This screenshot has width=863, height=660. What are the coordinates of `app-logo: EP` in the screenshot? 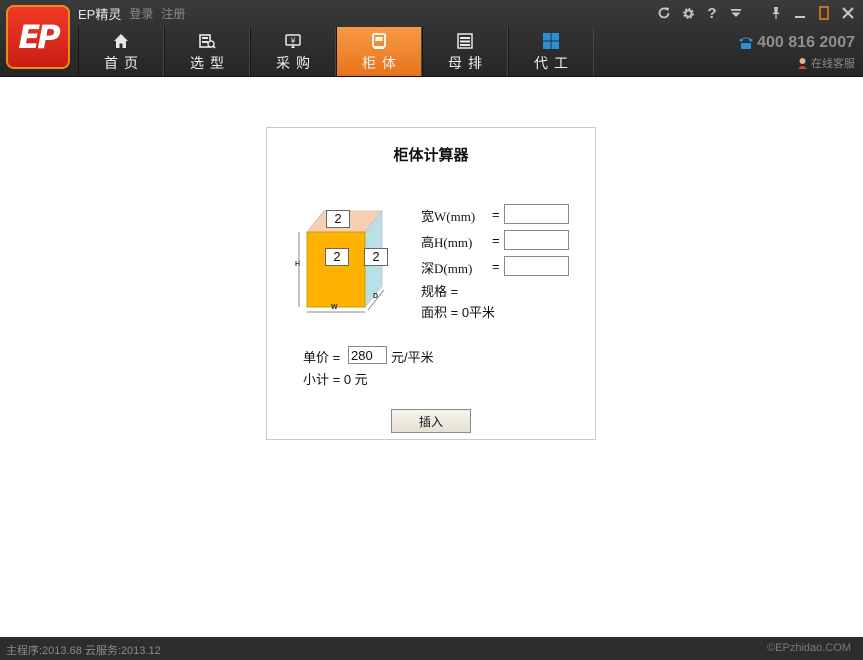 It's located at (38, 37).